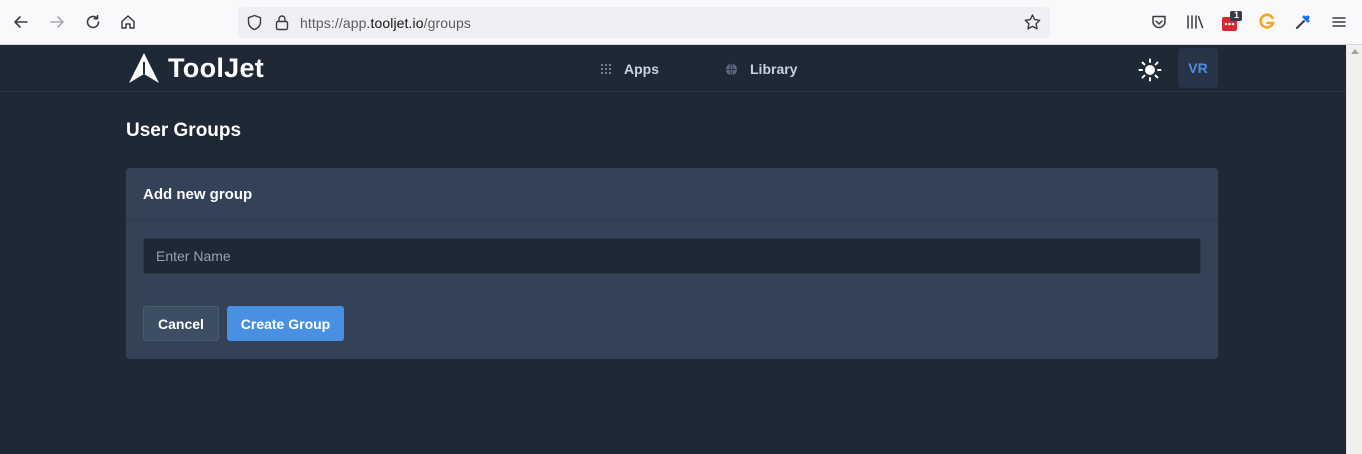 Image resolution: width=1362 pixels, height=454 pixels. Describe the element at coordinates (774, 69) in the screenshot. I see `nav-library-label: Library` at that location.